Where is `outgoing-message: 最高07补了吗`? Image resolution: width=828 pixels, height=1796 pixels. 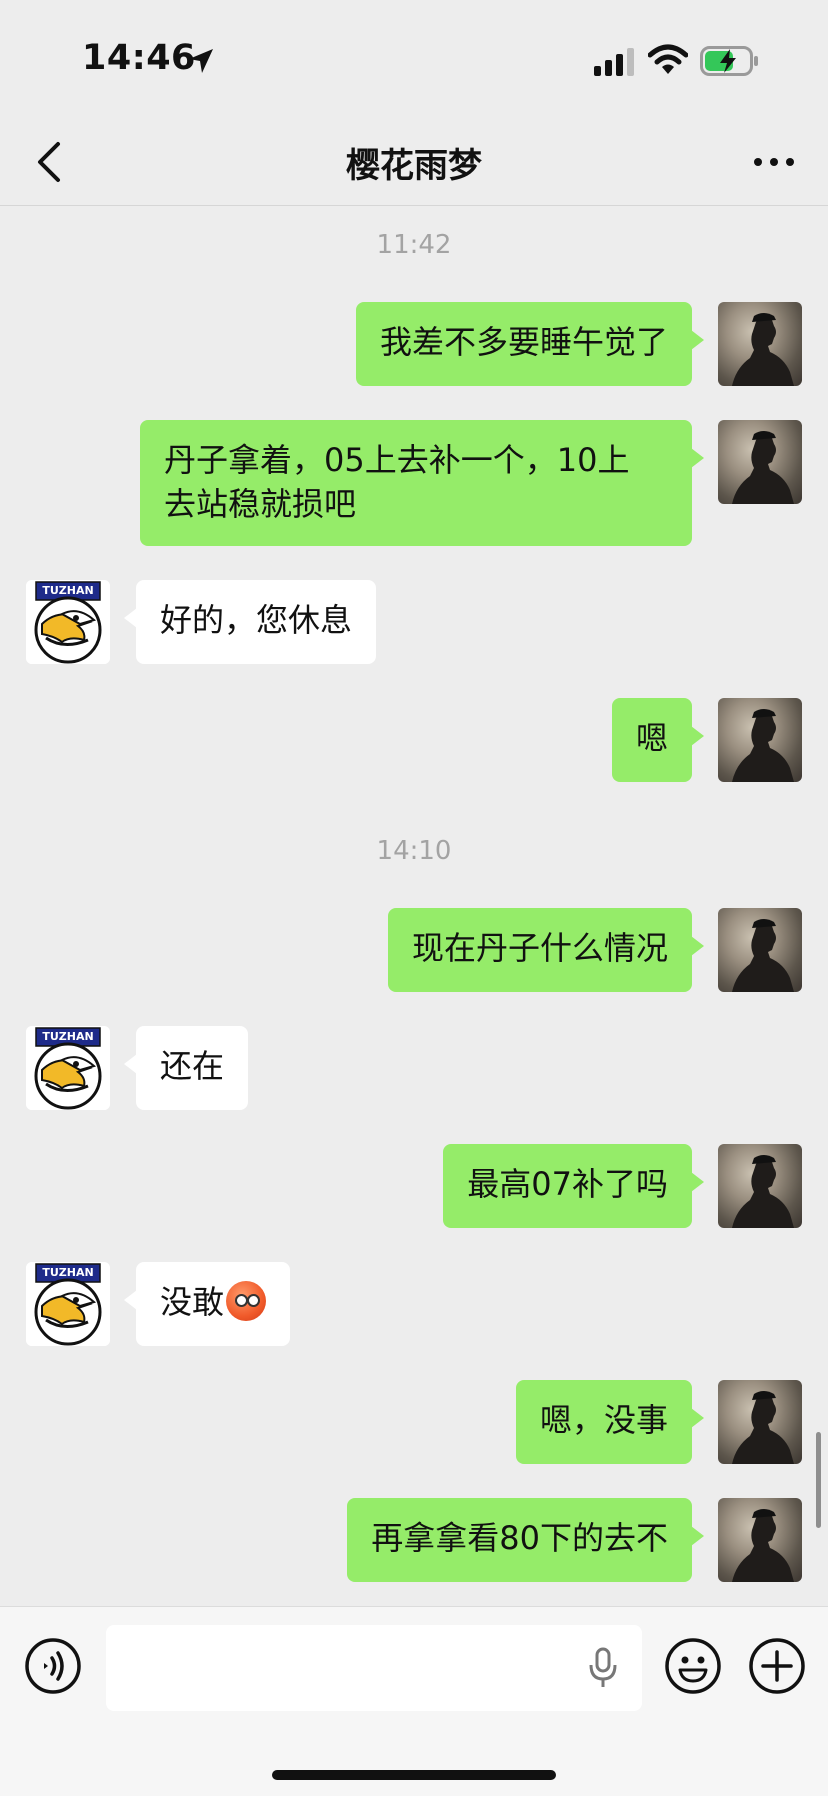 outgoing-message: 最高07补了吗 is located at coordinates (573, 1186).